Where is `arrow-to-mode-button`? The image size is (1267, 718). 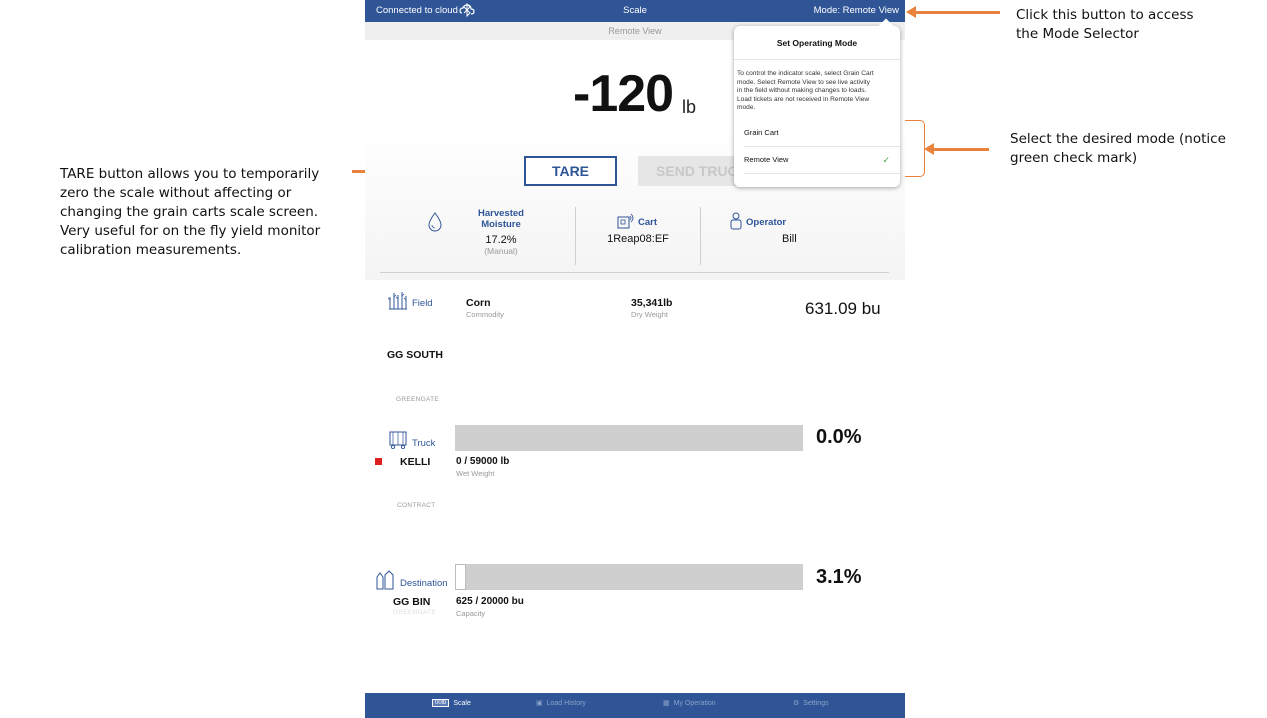 arrow-to-mode-button is located at coordinates (957, 12).